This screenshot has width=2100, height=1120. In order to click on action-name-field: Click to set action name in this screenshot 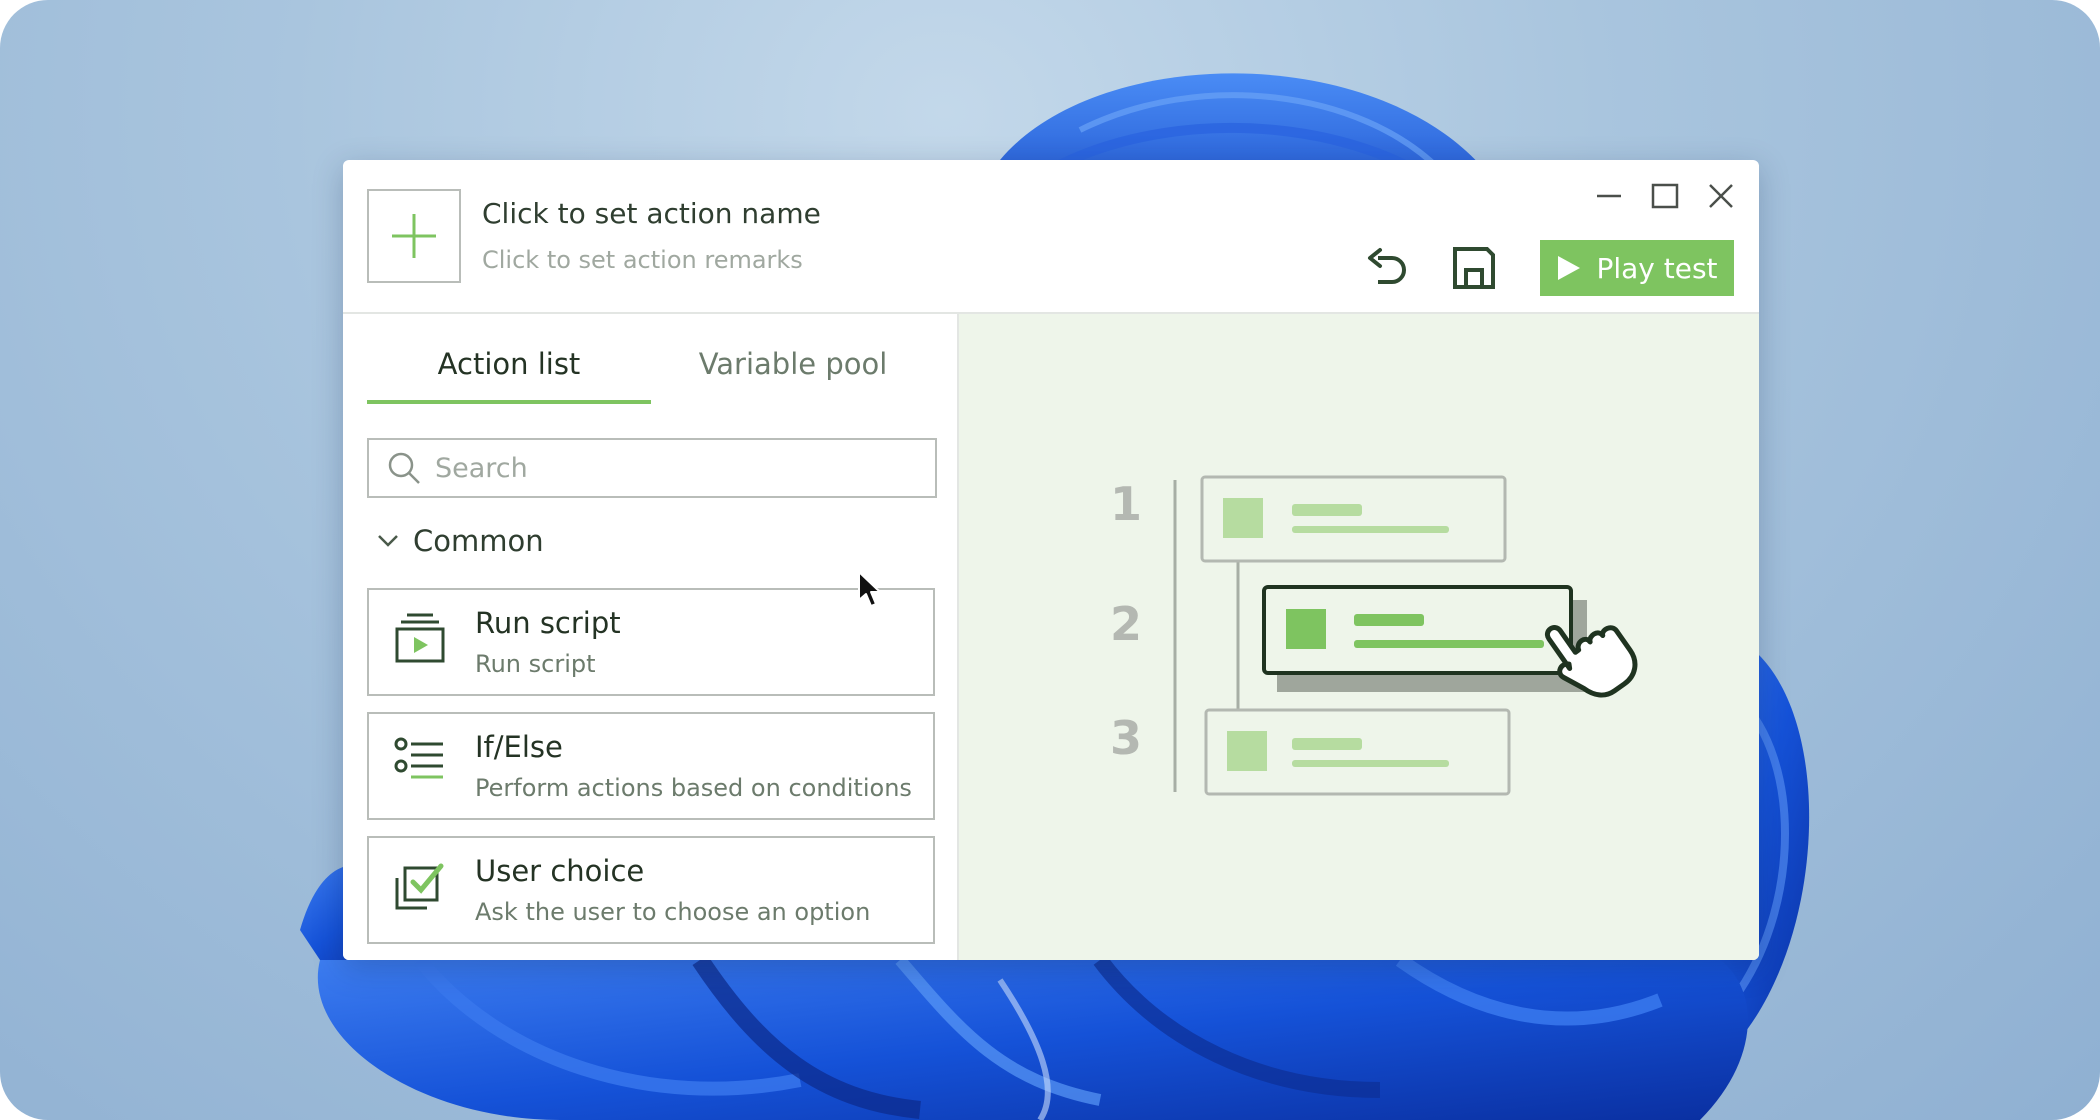, I will do `click(651, 213)`.